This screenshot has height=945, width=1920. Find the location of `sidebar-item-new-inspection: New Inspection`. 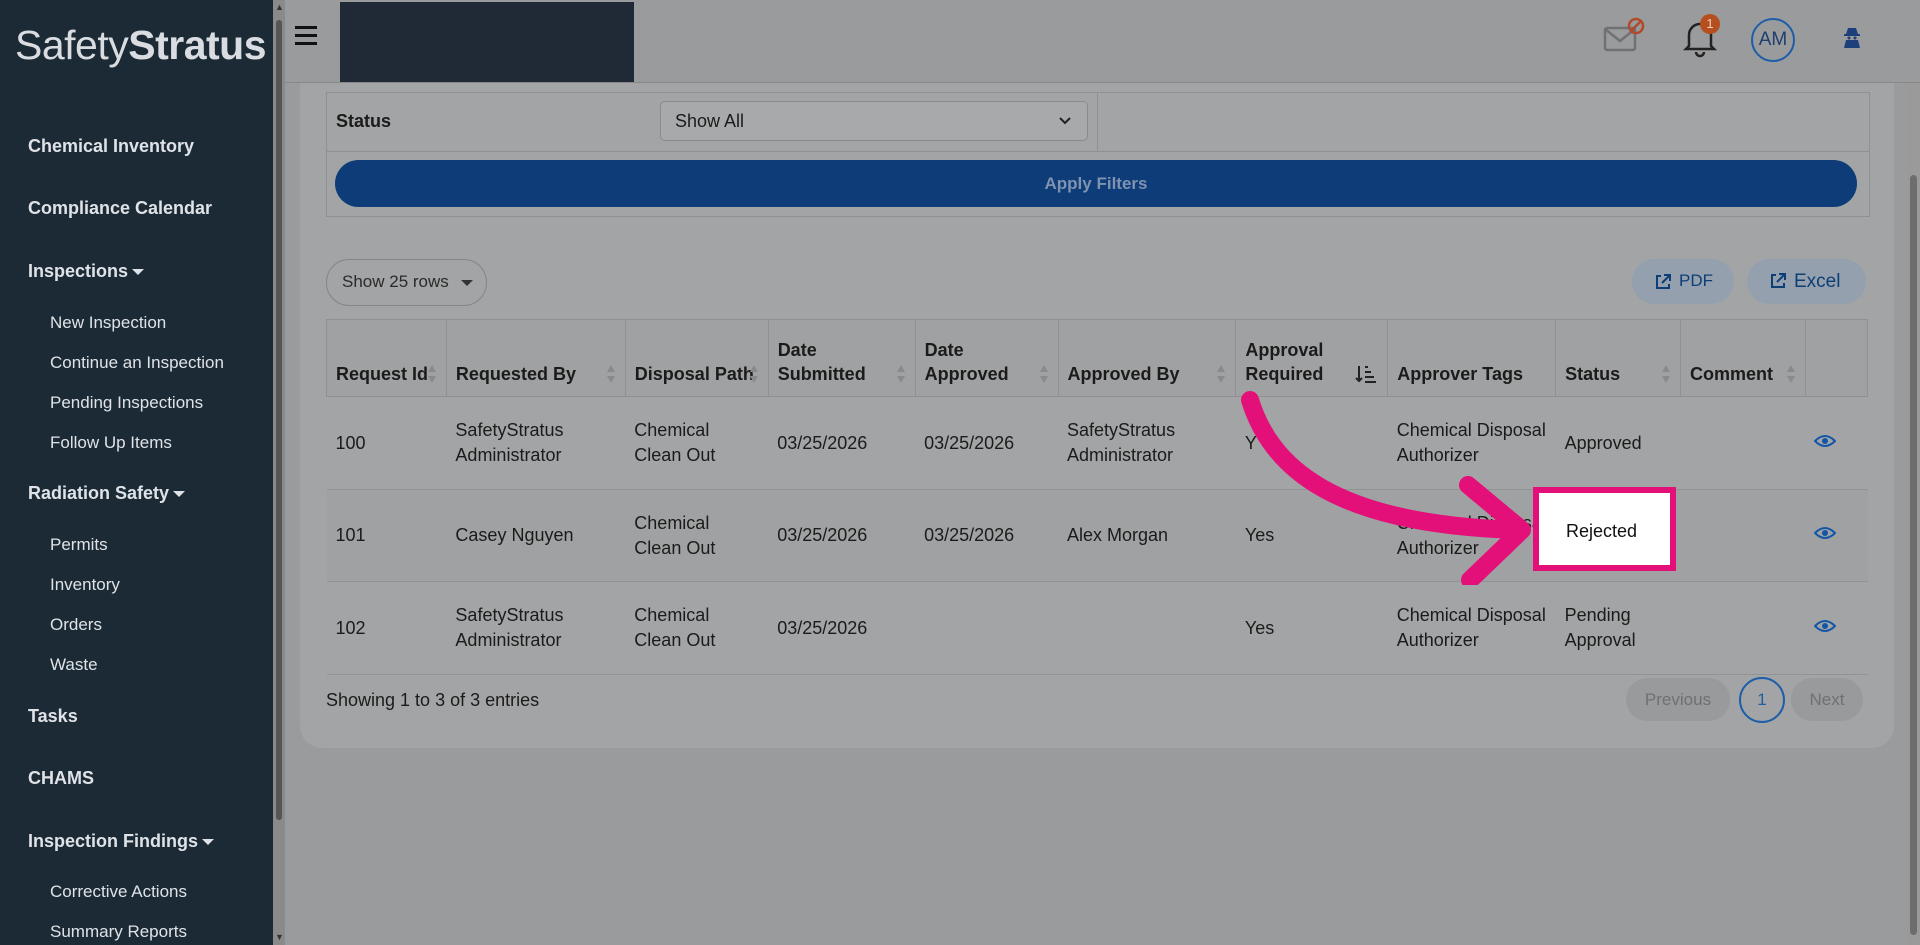

sidebar-item-new-inspection: New Inspection is located at coordinates (108, 323).